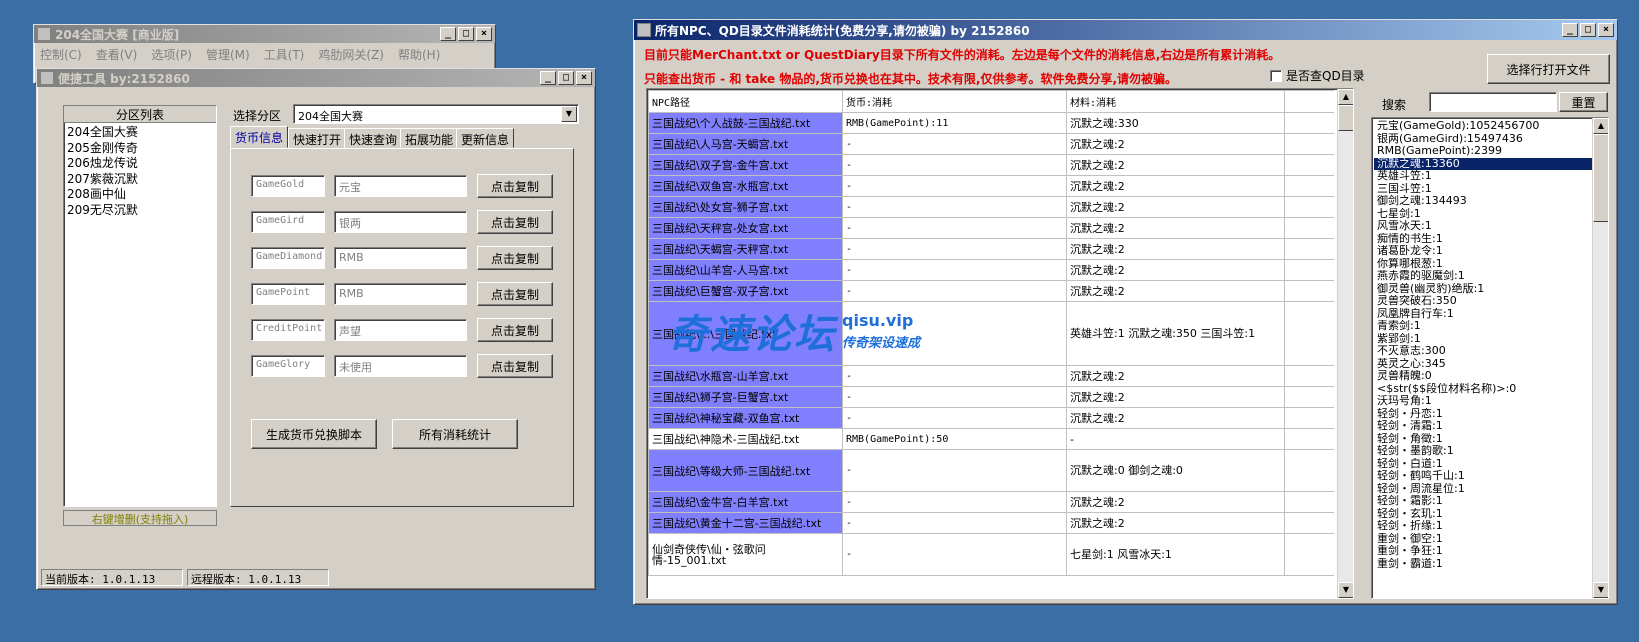  I want to click on tab-currency: 货币信息, so click(259, 137).